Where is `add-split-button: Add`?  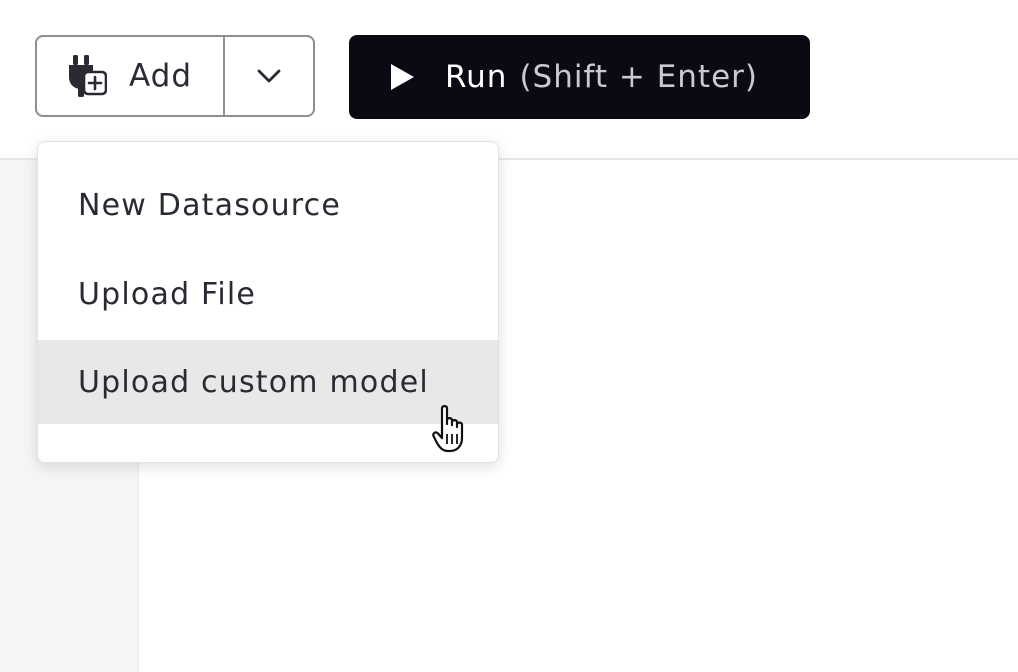
add-split-button: Add is located at coordinates (175, 76).